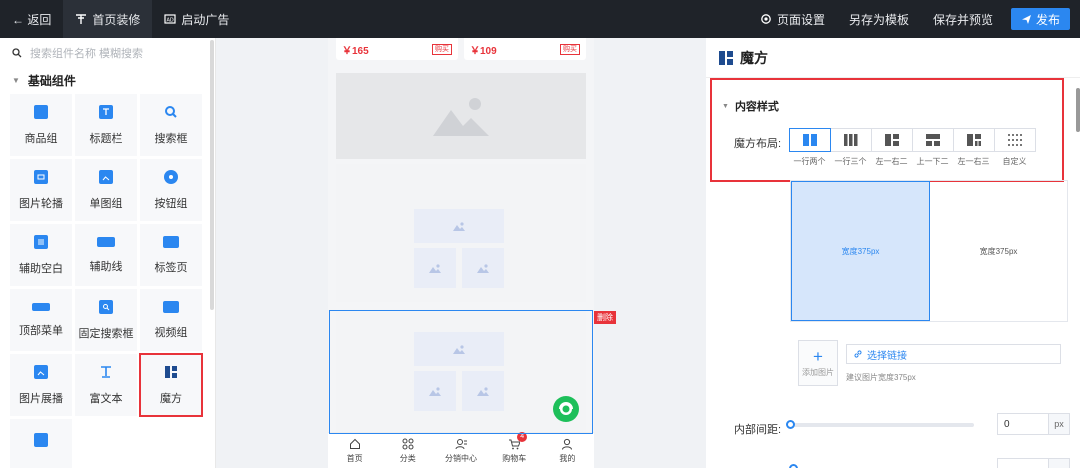  Describe the element at coordinates (171, 190) in the screenshot. I see `component-button-group: 按钮组` at that location.